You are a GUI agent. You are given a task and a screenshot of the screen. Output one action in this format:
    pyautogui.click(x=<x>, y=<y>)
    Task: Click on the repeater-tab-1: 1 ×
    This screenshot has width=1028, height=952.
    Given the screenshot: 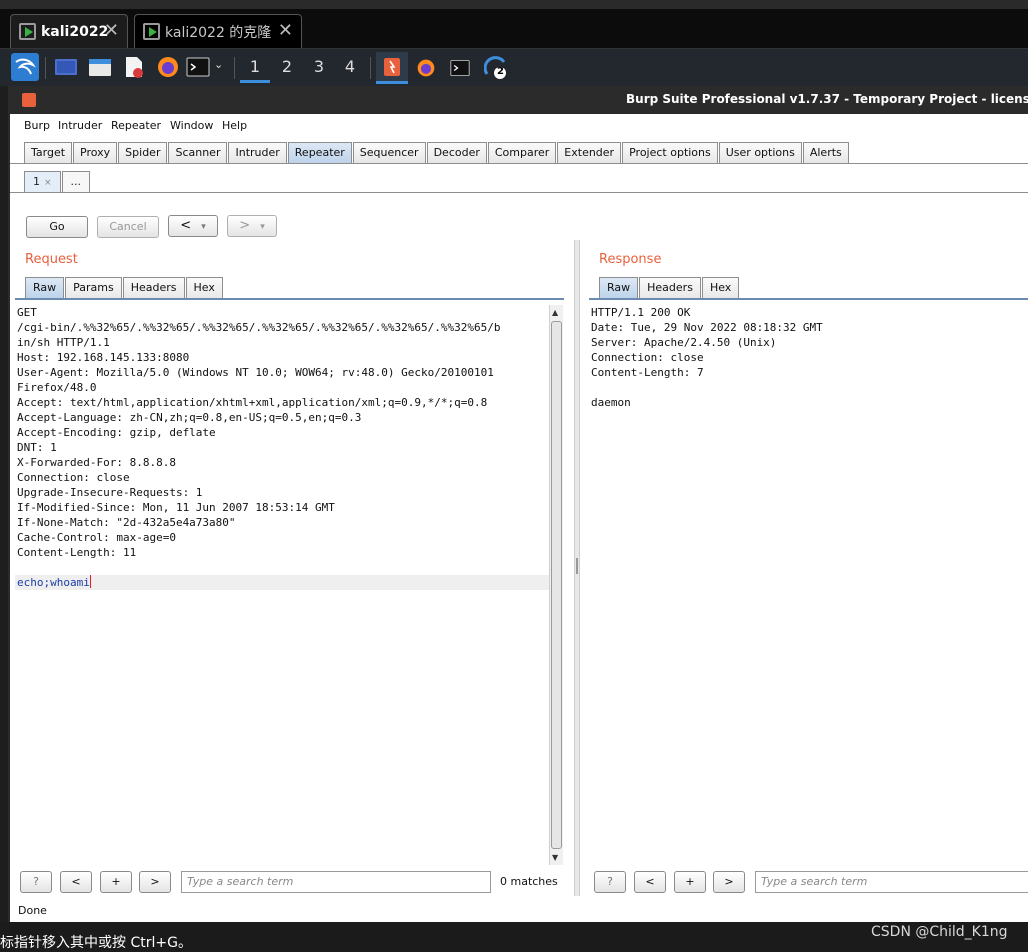 What is the action you would take?
    pyautogui.click(x=42, y=182)
    